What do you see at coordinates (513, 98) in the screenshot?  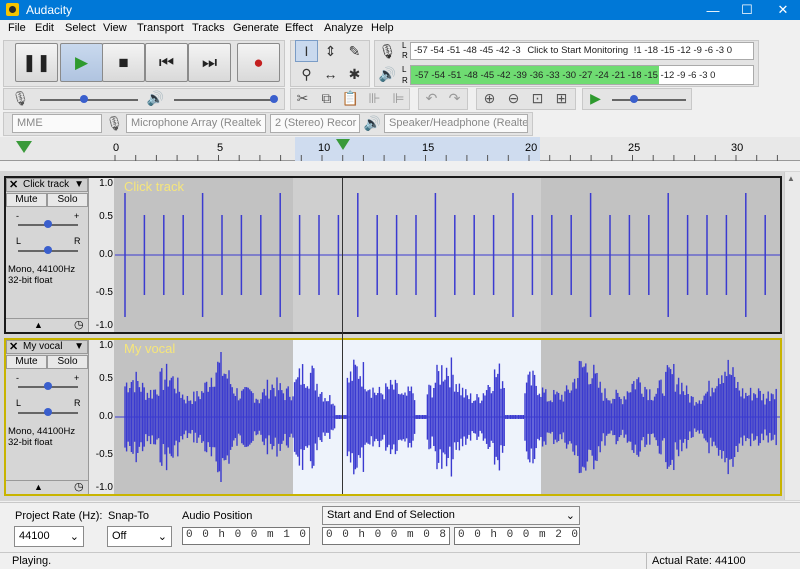 I see `zoom-out-icon: ⊖` at bounding box center [513, 98].